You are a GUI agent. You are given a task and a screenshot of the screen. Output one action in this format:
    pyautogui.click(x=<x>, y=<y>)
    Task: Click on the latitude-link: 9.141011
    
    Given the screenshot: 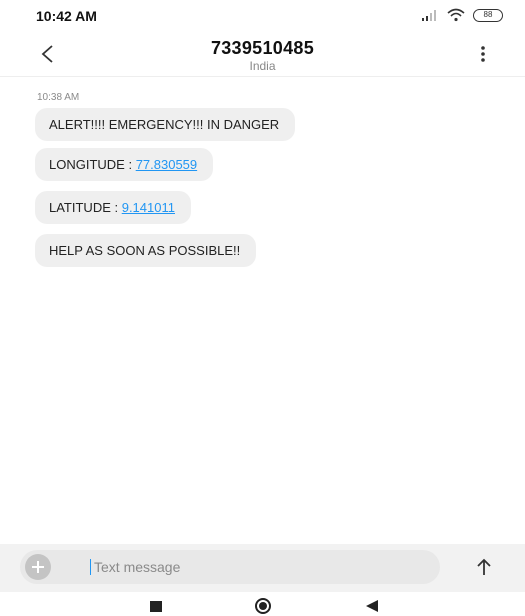 What is the action you would take?
    pyautogui.click(x=148, y=207)
    